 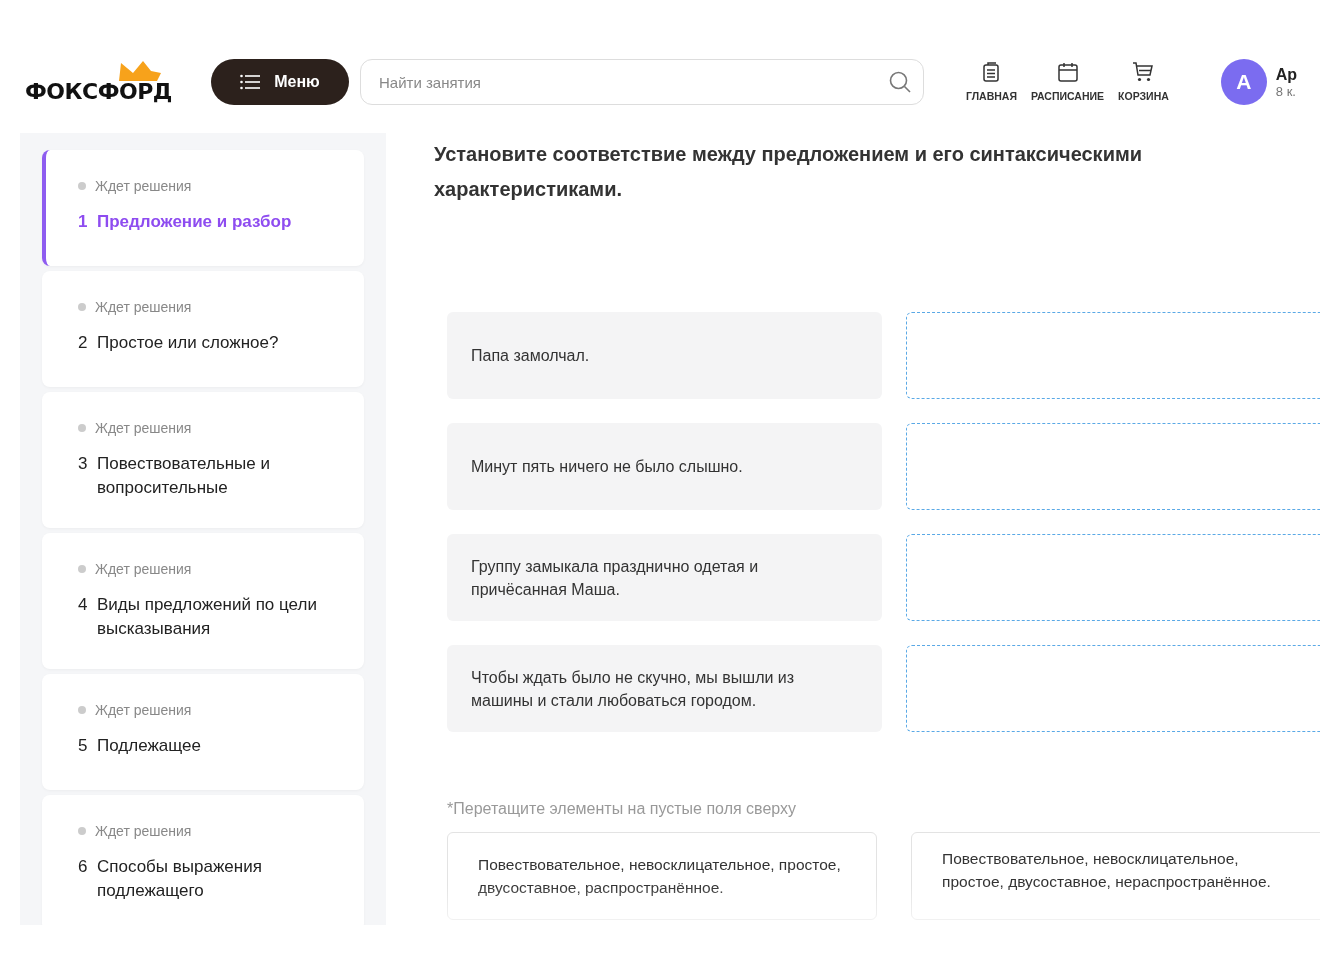 I want to click on user-name: Ар, so click(x=1286, y=74).